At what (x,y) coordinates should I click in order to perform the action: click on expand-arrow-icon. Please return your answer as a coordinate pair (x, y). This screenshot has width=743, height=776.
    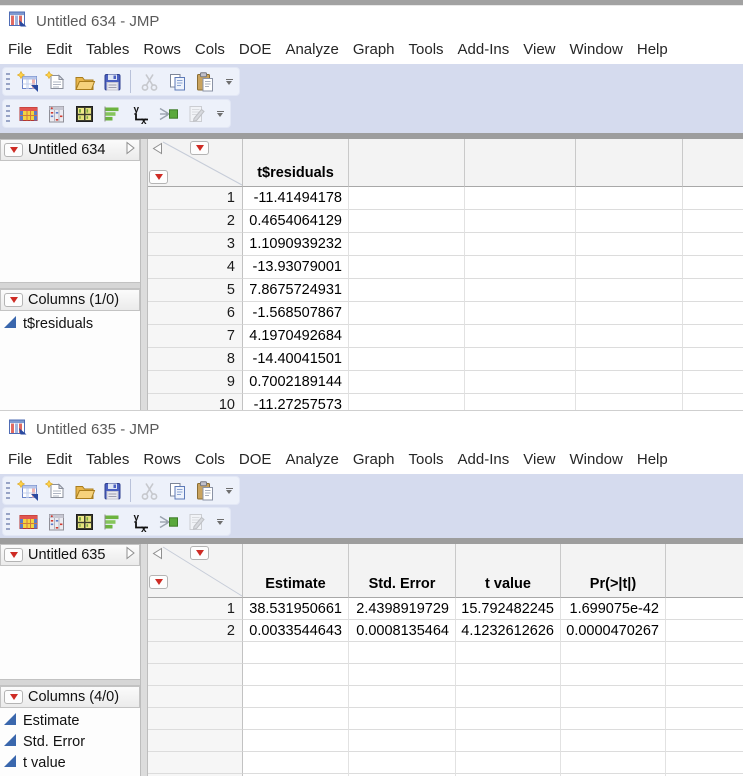
    Looking at the image, I should click on (130, 555).